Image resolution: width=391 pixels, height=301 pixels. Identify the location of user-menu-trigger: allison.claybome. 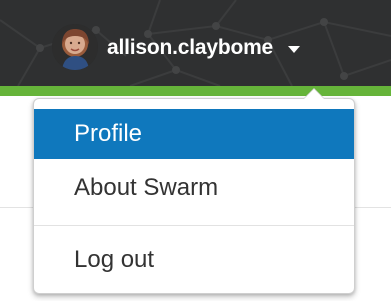
(176, 47).